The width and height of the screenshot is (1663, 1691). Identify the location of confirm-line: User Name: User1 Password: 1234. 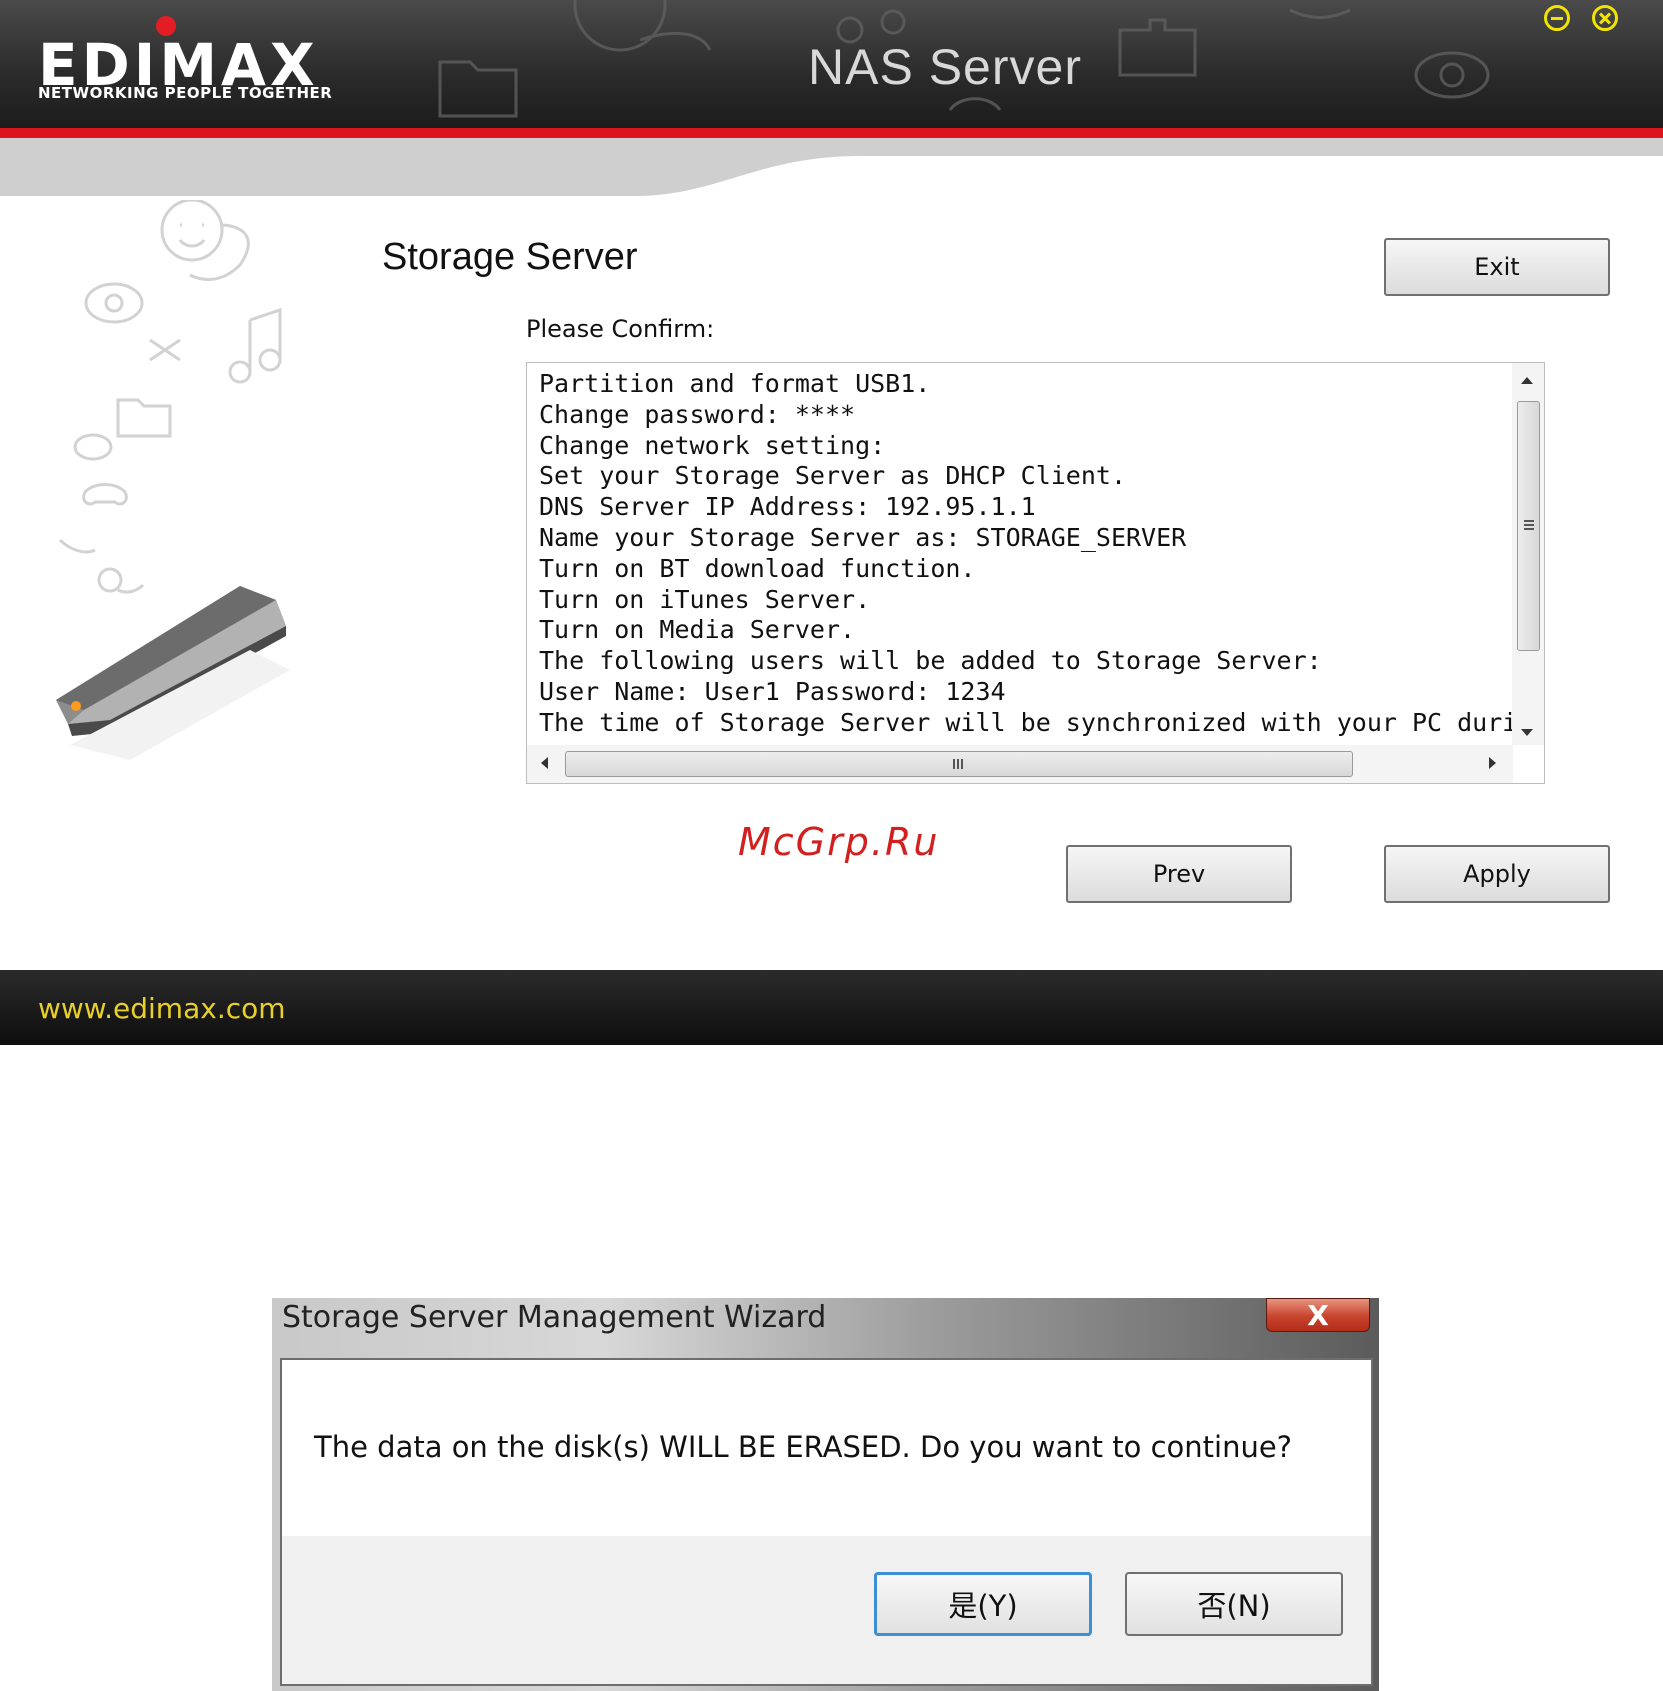
(772, 691).